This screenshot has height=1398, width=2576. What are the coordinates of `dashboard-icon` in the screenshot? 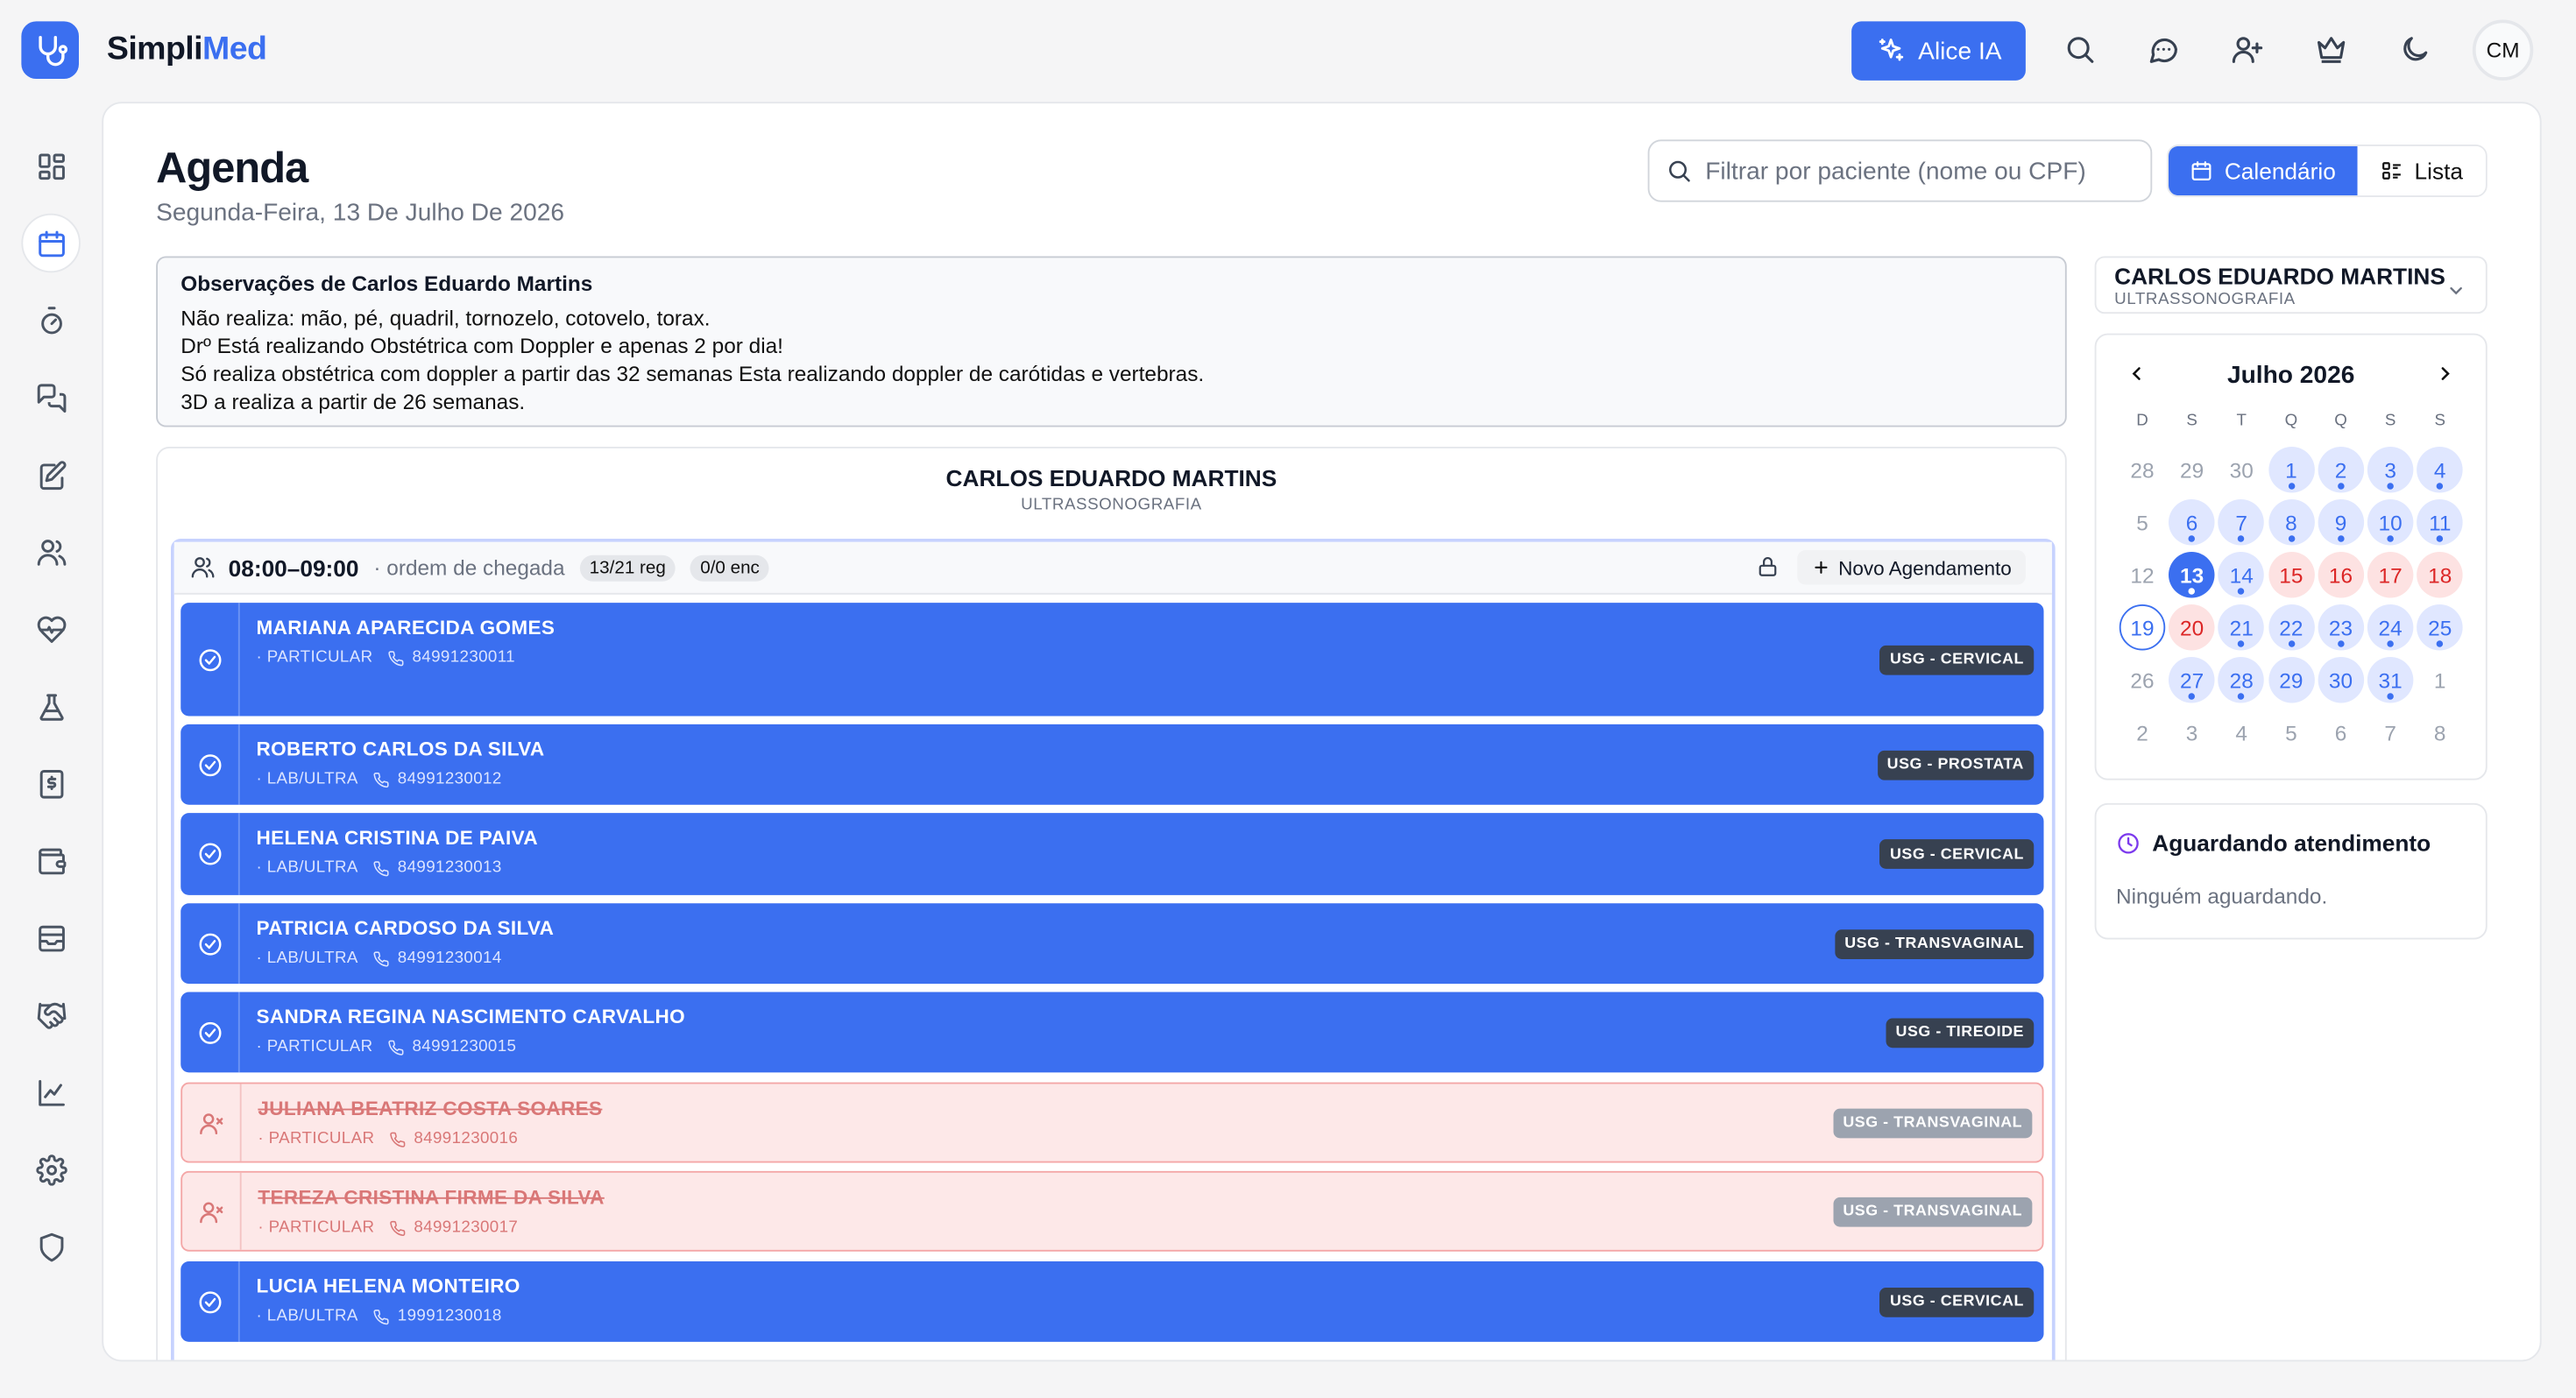 It's located at (51, 166).